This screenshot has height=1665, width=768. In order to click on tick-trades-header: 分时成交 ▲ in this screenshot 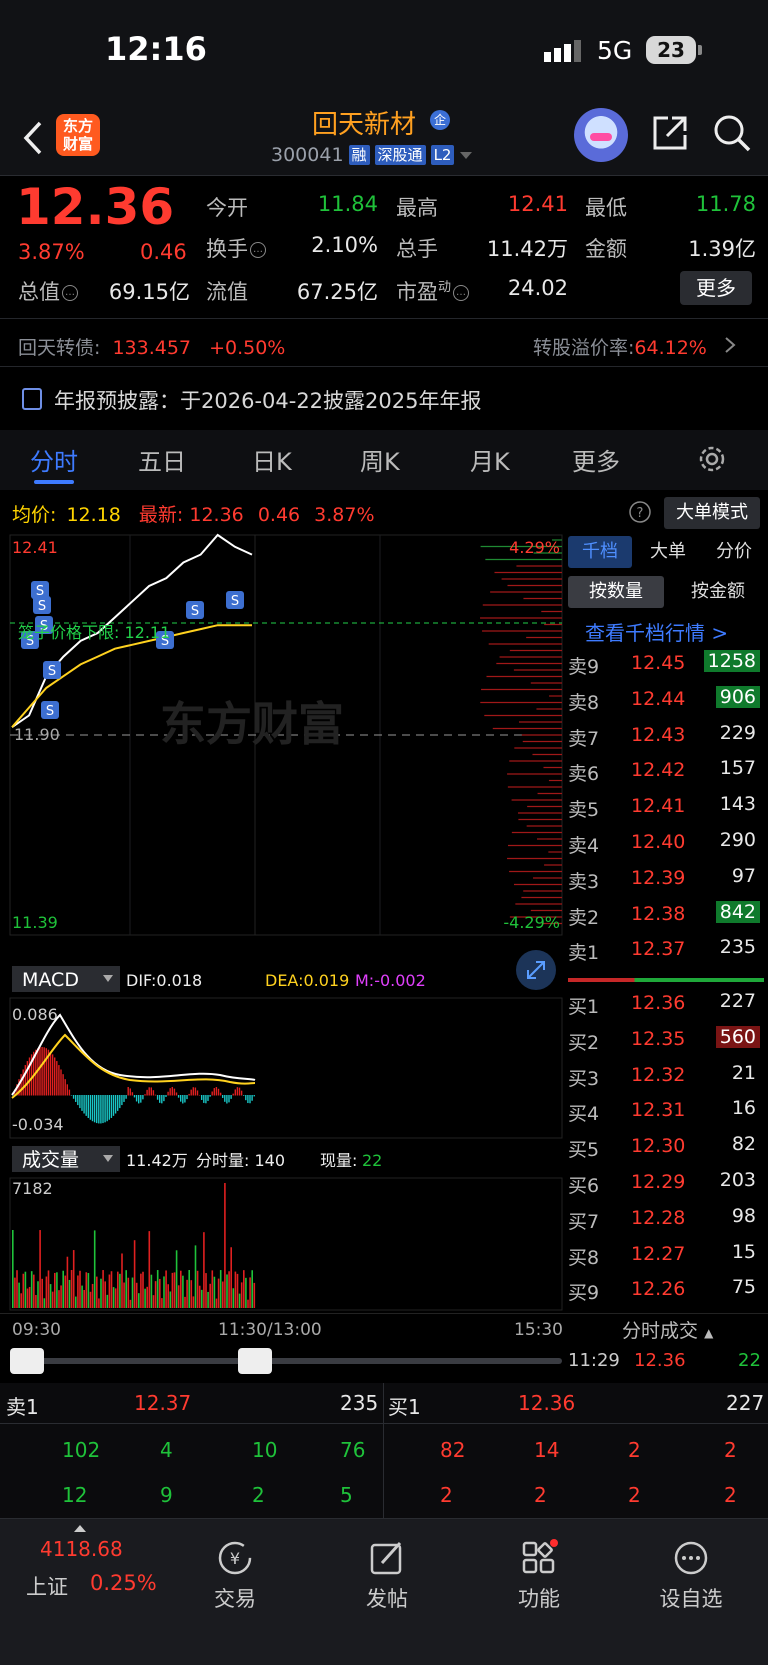, I will do `click(667, 1329)`.